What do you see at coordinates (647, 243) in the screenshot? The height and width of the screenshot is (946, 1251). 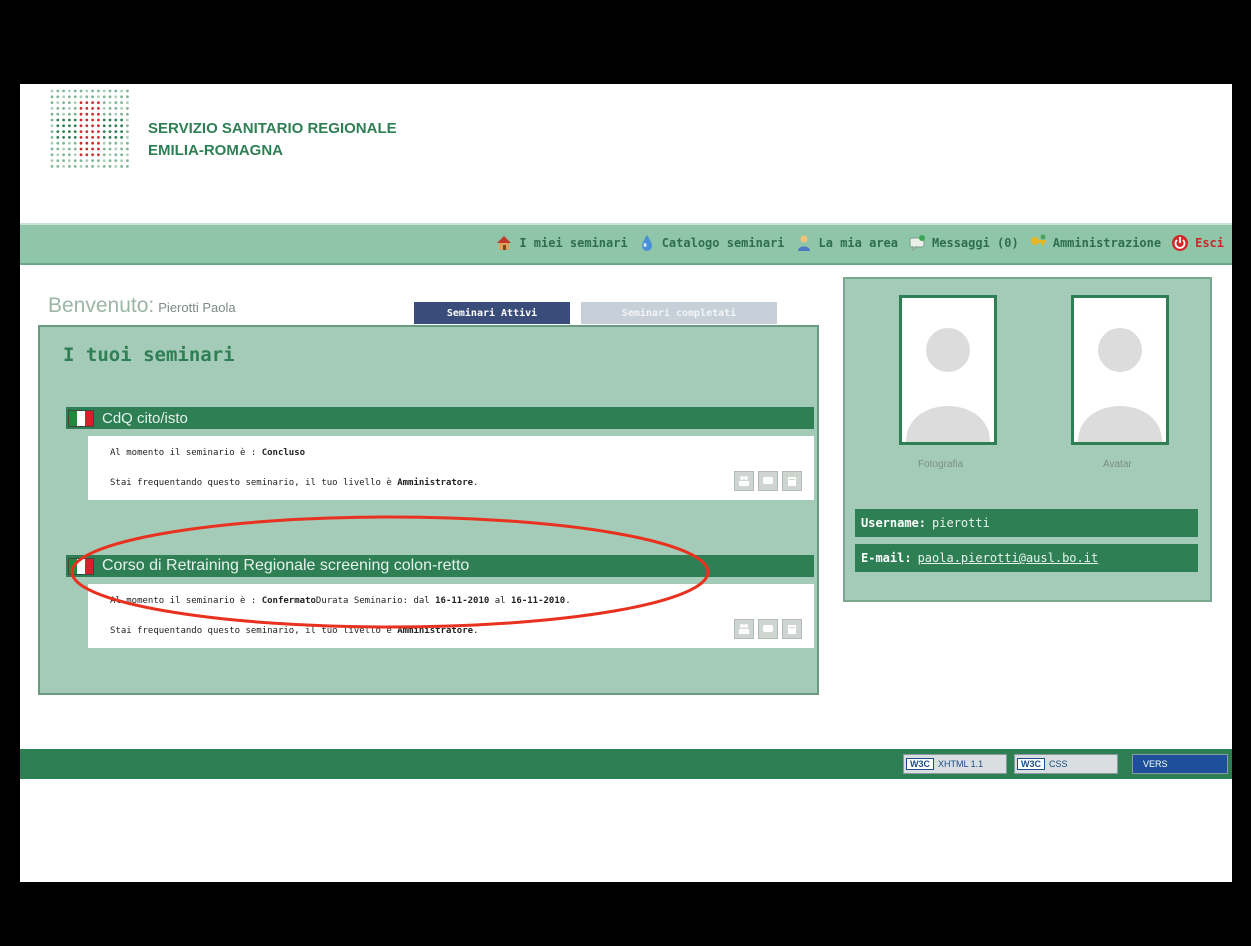 I see `drop-icon` at bounding box center [647, 243].